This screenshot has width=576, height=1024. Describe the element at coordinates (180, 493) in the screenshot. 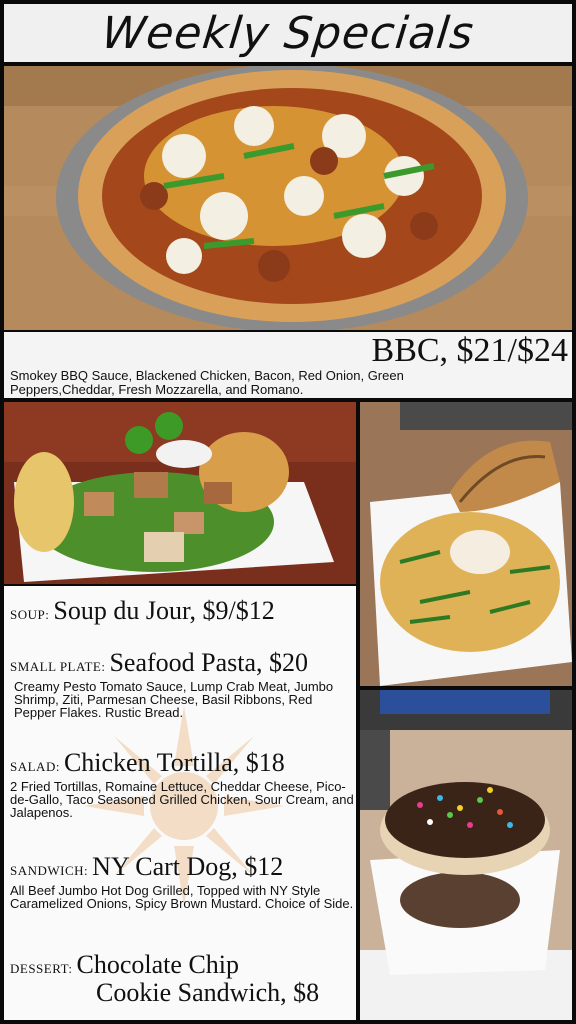

I see `salad-photo` at that location.